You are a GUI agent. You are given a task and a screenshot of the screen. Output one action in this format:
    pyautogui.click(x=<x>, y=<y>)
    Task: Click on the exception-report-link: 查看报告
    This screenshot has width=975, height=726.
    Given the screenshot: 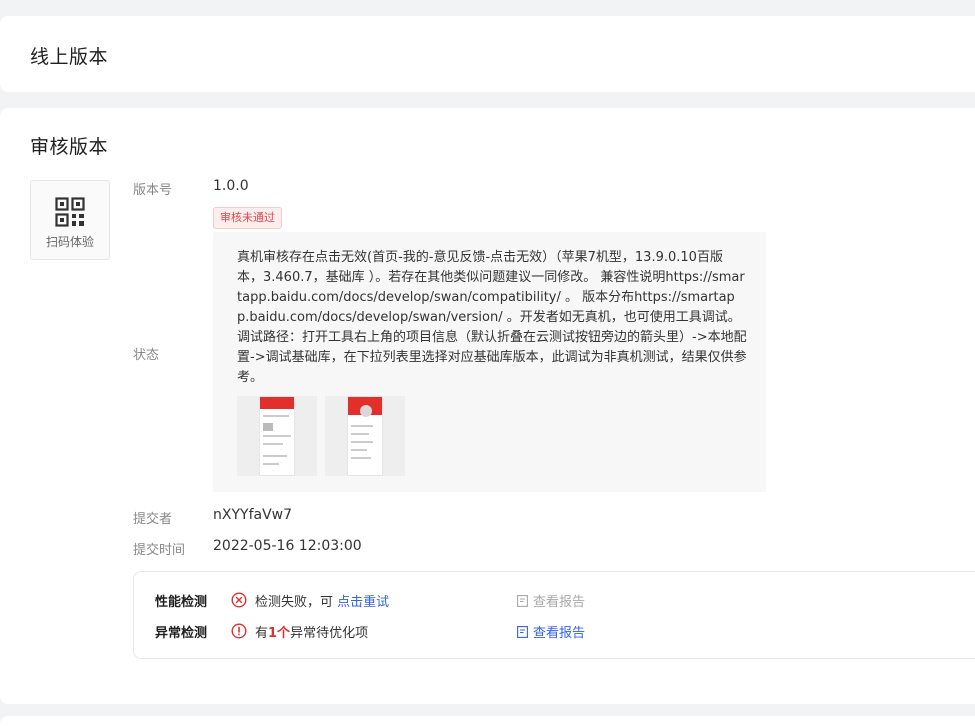 What is the action you would take?
    pyautogui.click(x=551, y=631)
    